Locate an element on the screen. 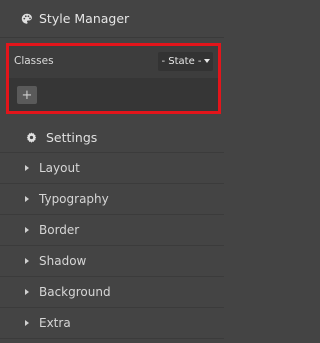 This screenshot has width=320, height=343. sector-background: Background is located at coordinates (112, 292).